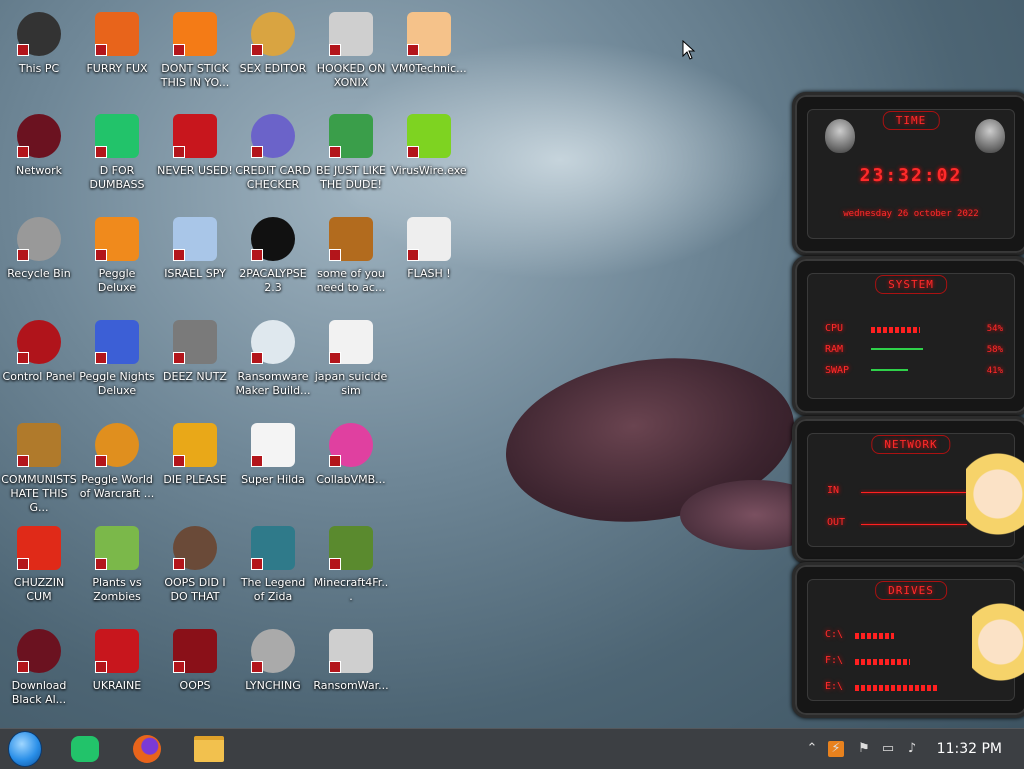 This screenshot has width=1024, height=769. I want to click on desktop-icon: Network, so click(39, 160).